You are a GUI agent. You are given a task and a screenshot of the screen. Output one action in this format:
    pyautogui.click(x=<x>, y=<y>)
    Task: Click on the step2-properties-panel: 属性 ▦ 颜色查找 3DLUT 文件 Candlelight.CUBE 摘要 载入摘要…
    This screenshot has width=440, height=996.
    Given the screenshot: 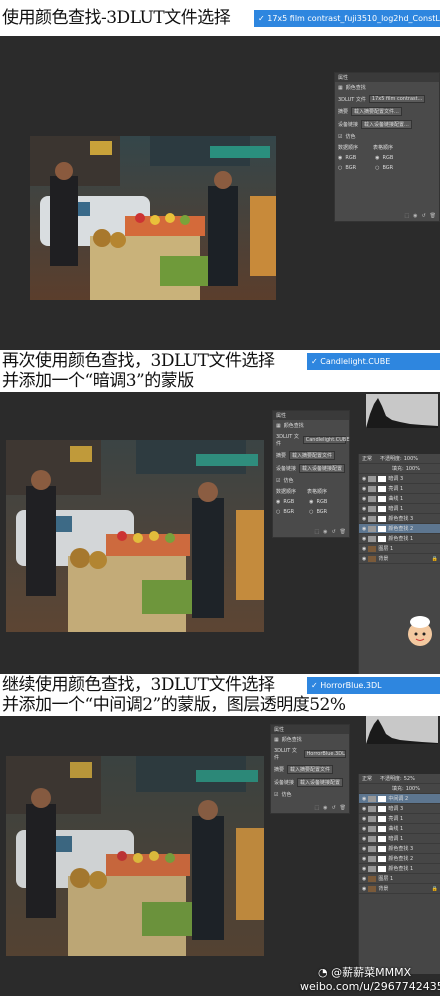 What is the action you would take?
    pyautogui.click(x=311, y=474)
    